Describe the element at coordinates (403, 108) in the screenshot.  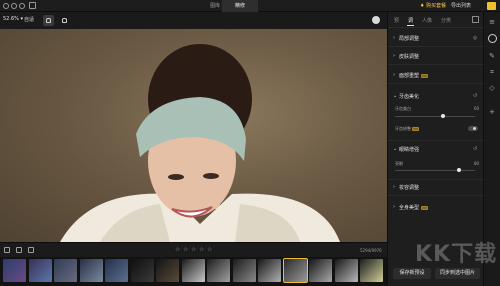
I see `slider-label: 牙齿美白` at that location.